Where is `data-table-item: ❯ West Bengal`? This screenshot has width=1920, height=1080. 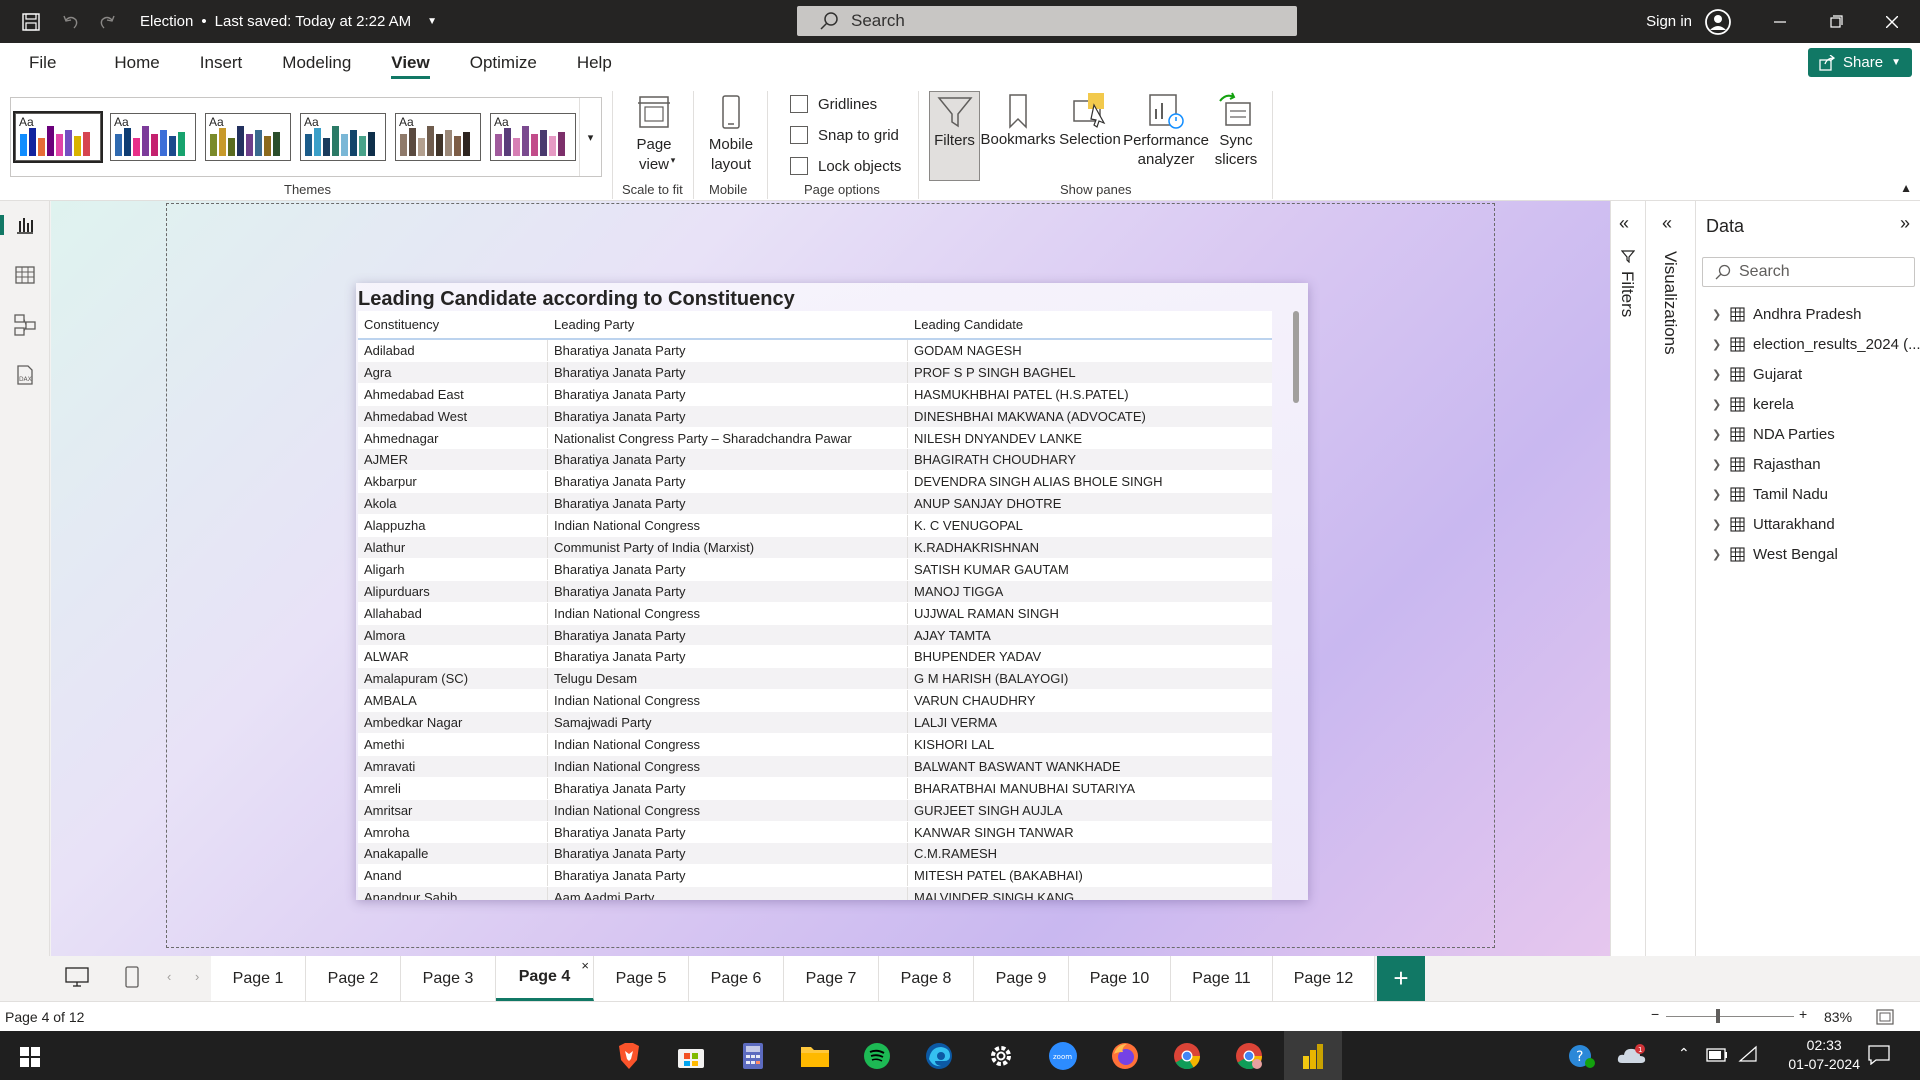
data-table-item: ❯ West Bengal is located at coordinates (1775, 554).